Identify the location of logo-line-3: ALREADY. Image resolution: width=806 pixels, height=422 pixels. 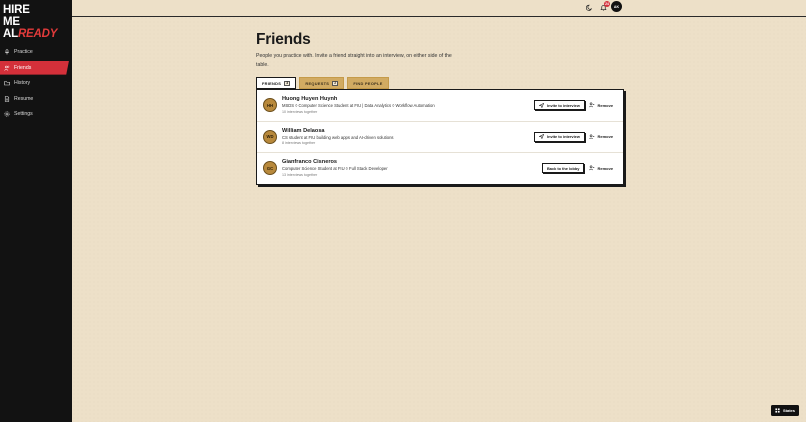
(30, 34).